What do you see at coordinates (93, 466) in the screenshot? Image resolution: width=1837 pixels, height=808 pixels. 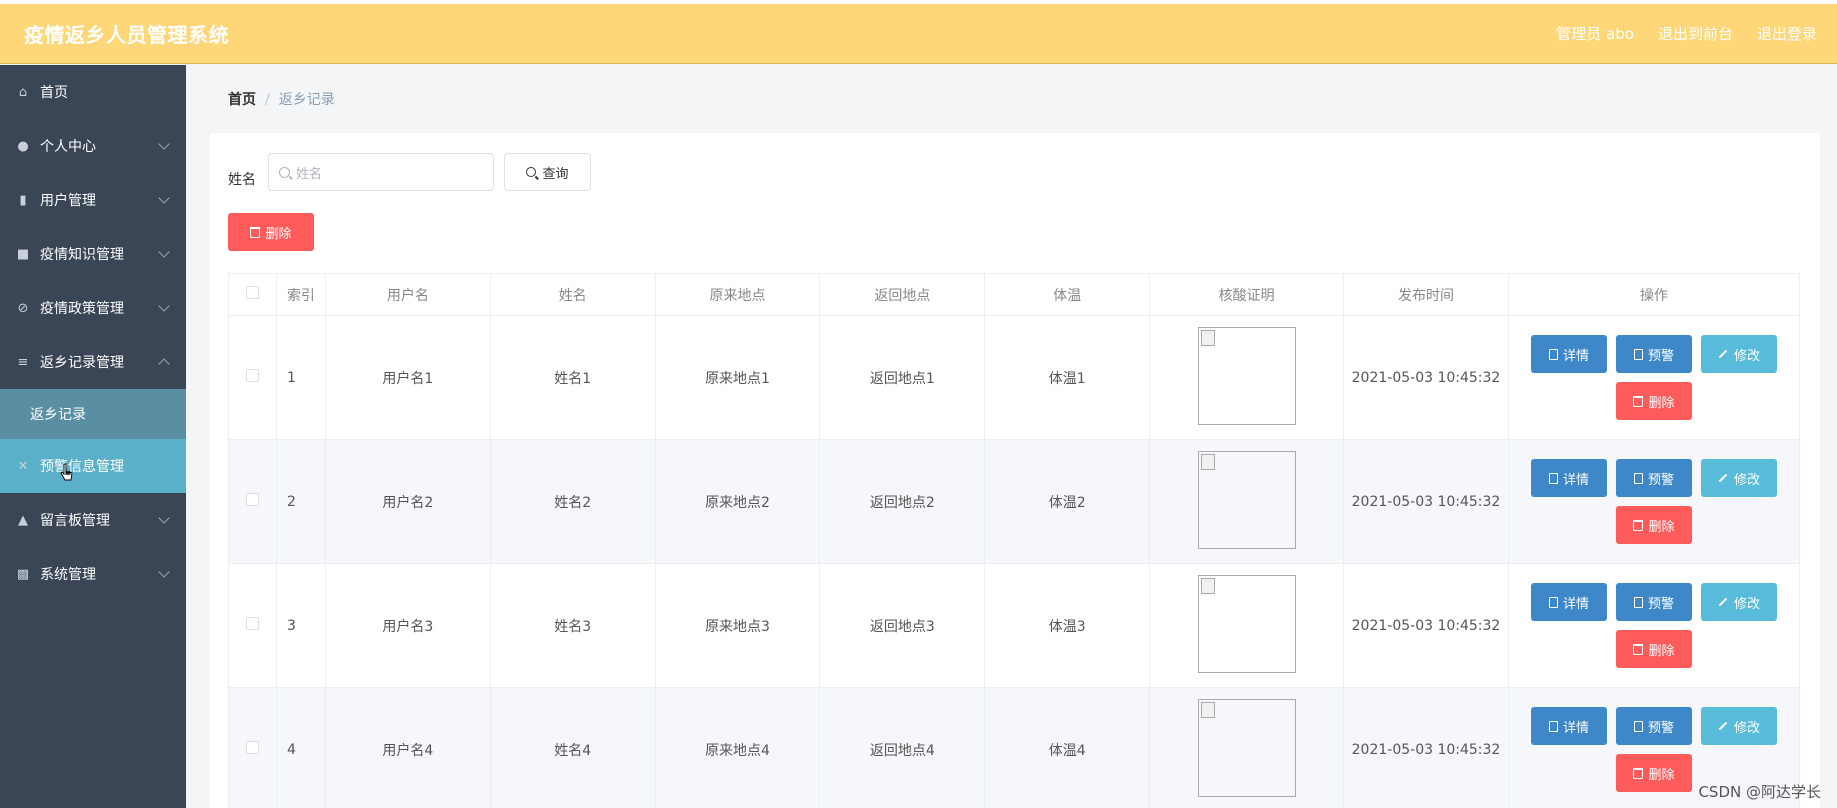 I see `sidebar-item-warning: ✕ 预警信息管理` at bounding box center [93, 466].